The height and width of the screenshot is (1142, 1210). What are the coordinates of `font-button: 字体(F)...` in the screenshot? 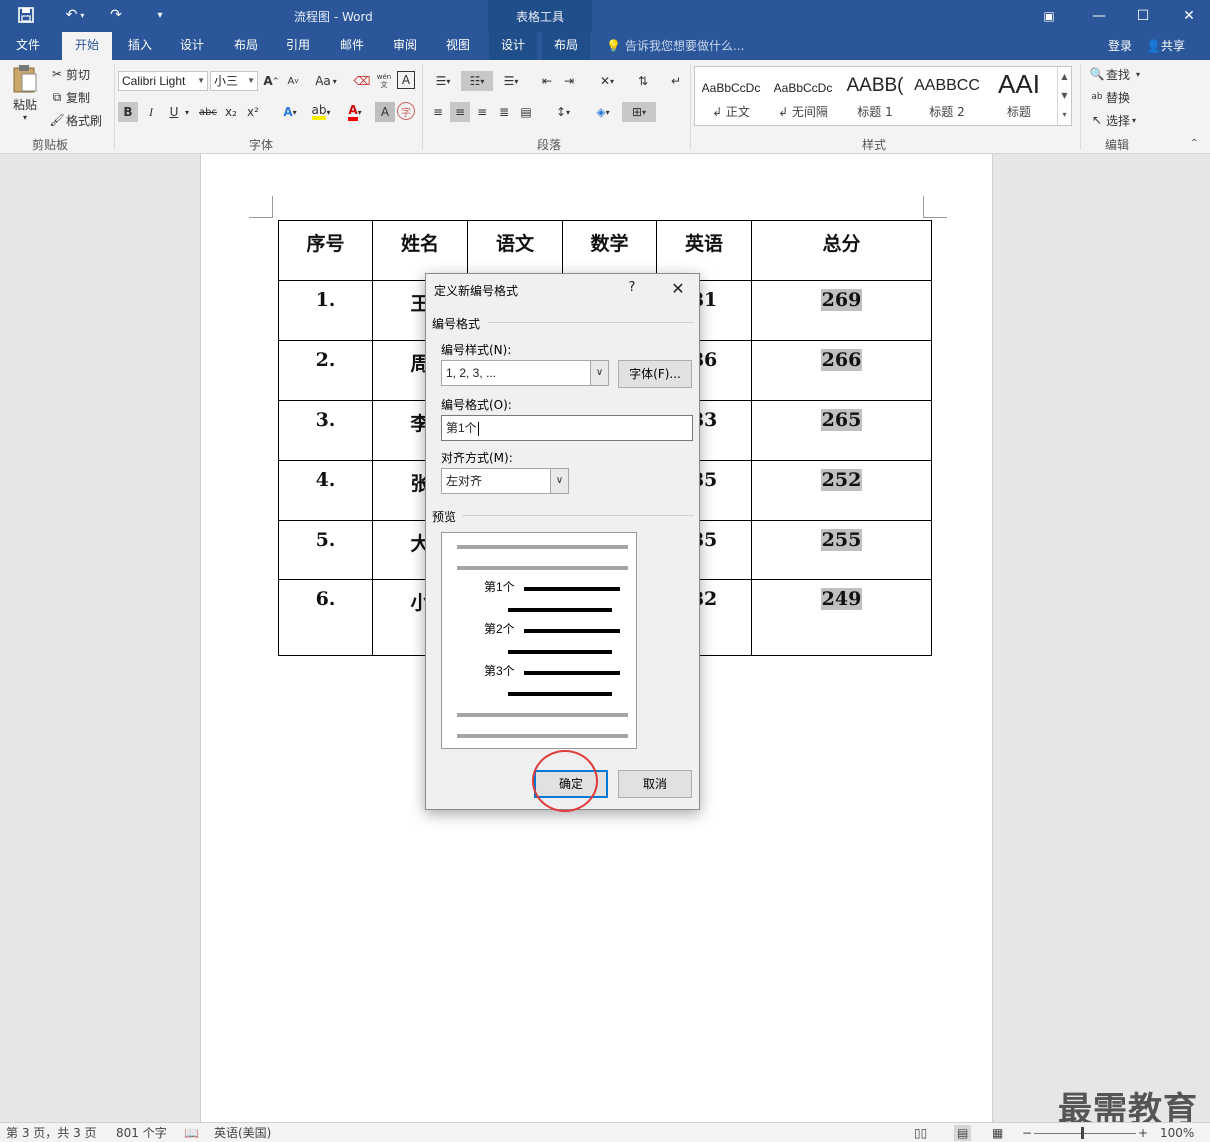 It's located at (655, 374).